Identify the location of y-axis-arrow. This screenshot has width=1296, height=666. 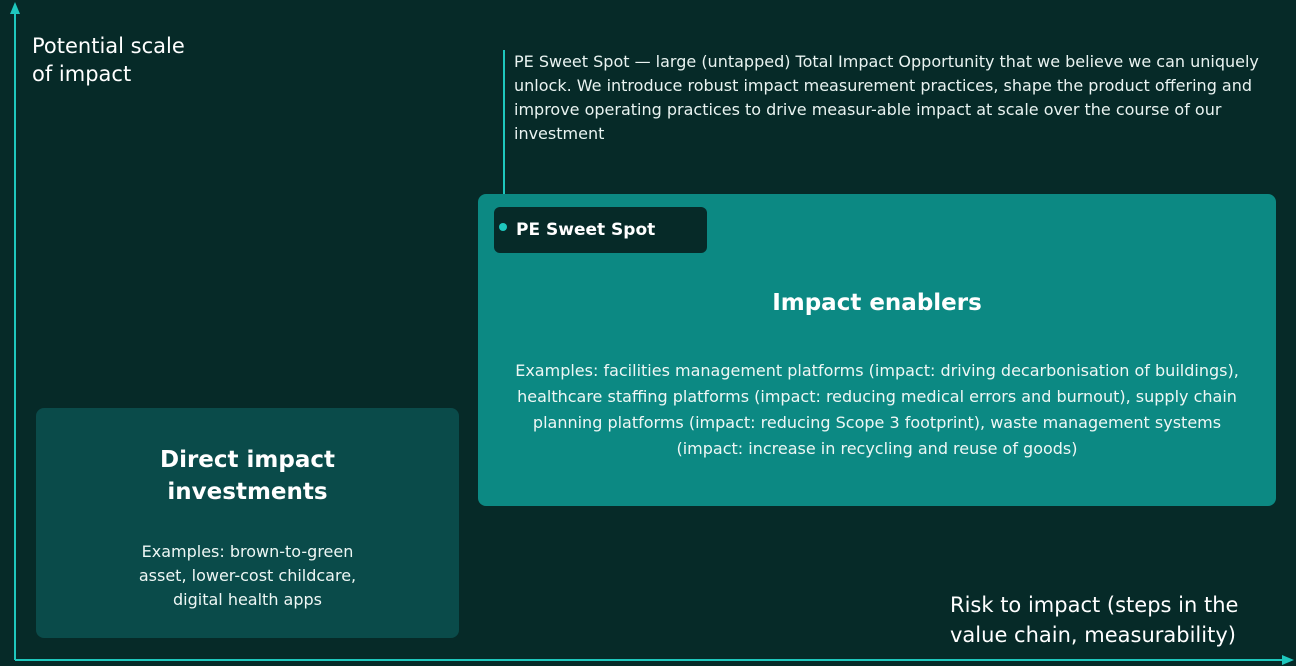
(15, 8).